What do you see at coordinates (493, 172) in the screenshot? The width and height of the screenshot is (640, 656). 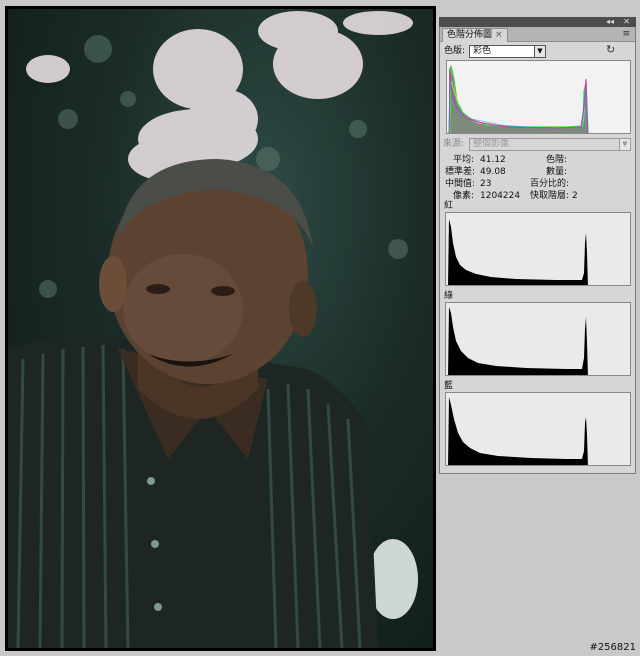 I see `stat-std-value: 49.08` at bounding box center [493, 172].